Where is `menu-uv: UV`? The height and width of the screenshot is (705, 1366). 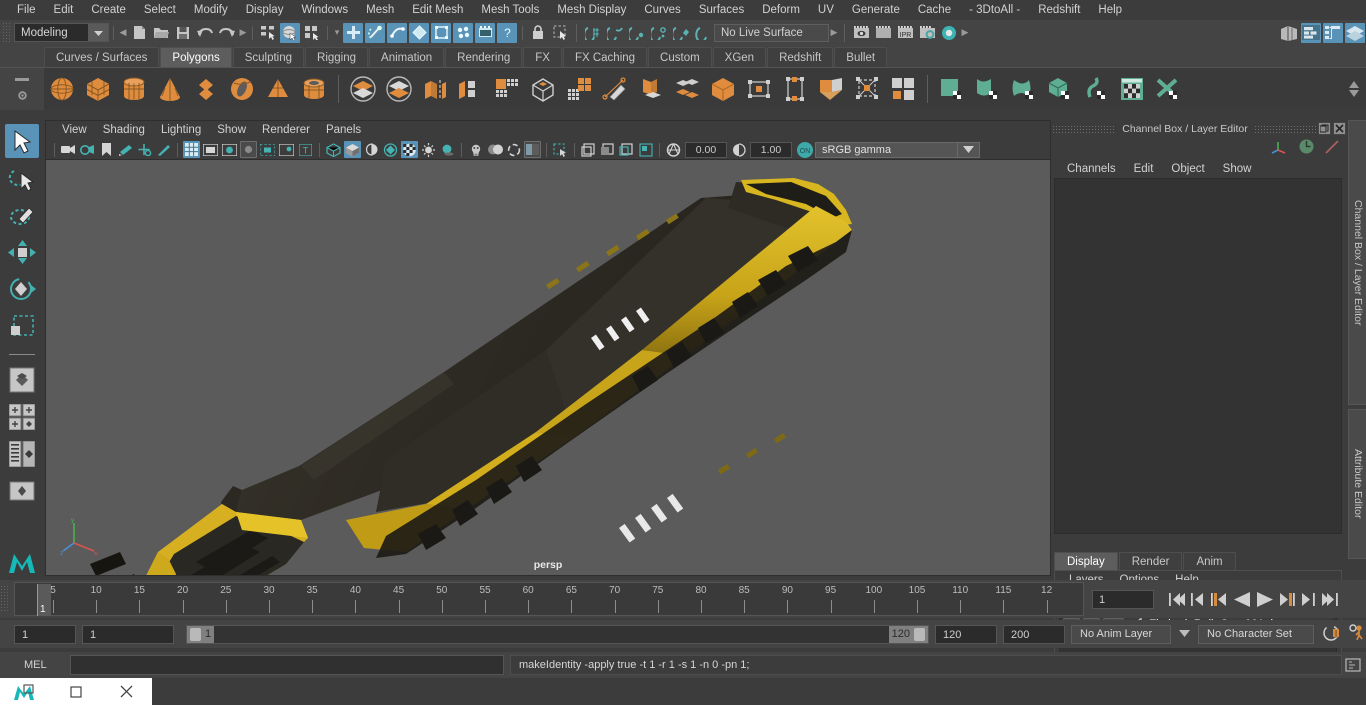 menu-uv: UV is located at coordinates (826, 10).